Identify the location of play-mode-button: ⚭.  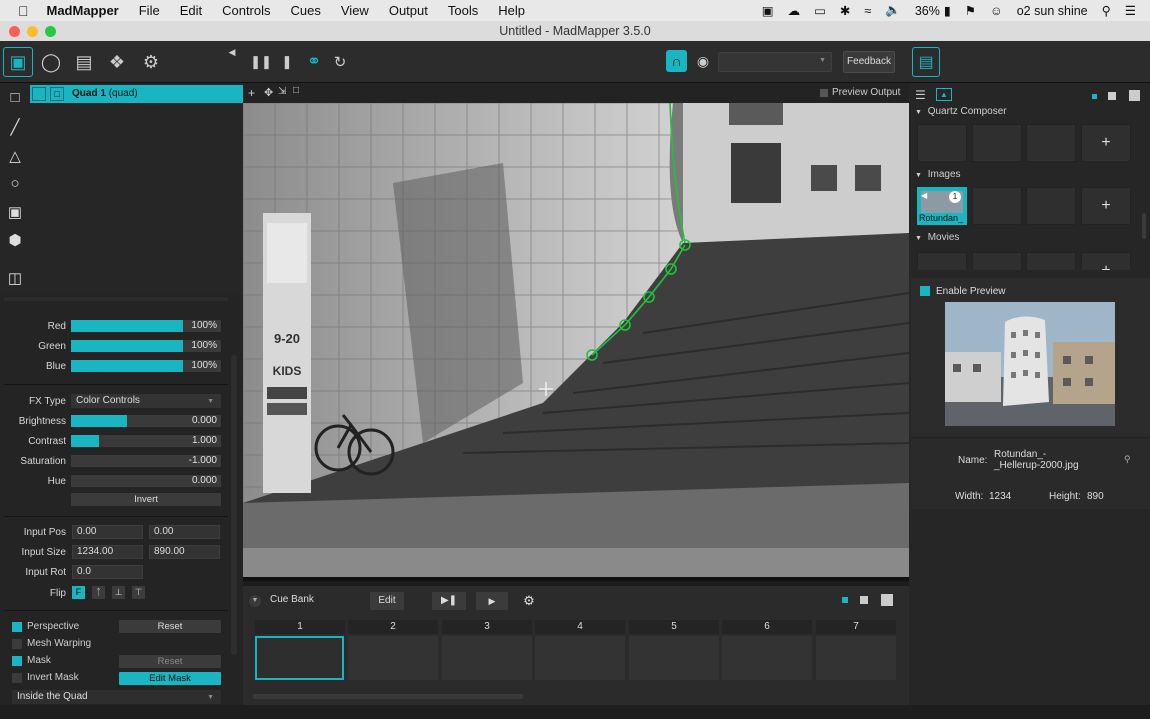
(314, 62).